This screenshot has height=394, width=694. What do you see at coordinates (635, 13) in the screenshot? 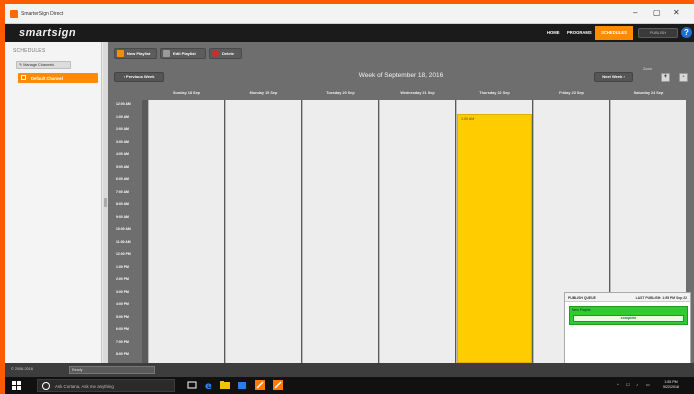
I see `minimize-button: –` at bounding box center [635, 13].